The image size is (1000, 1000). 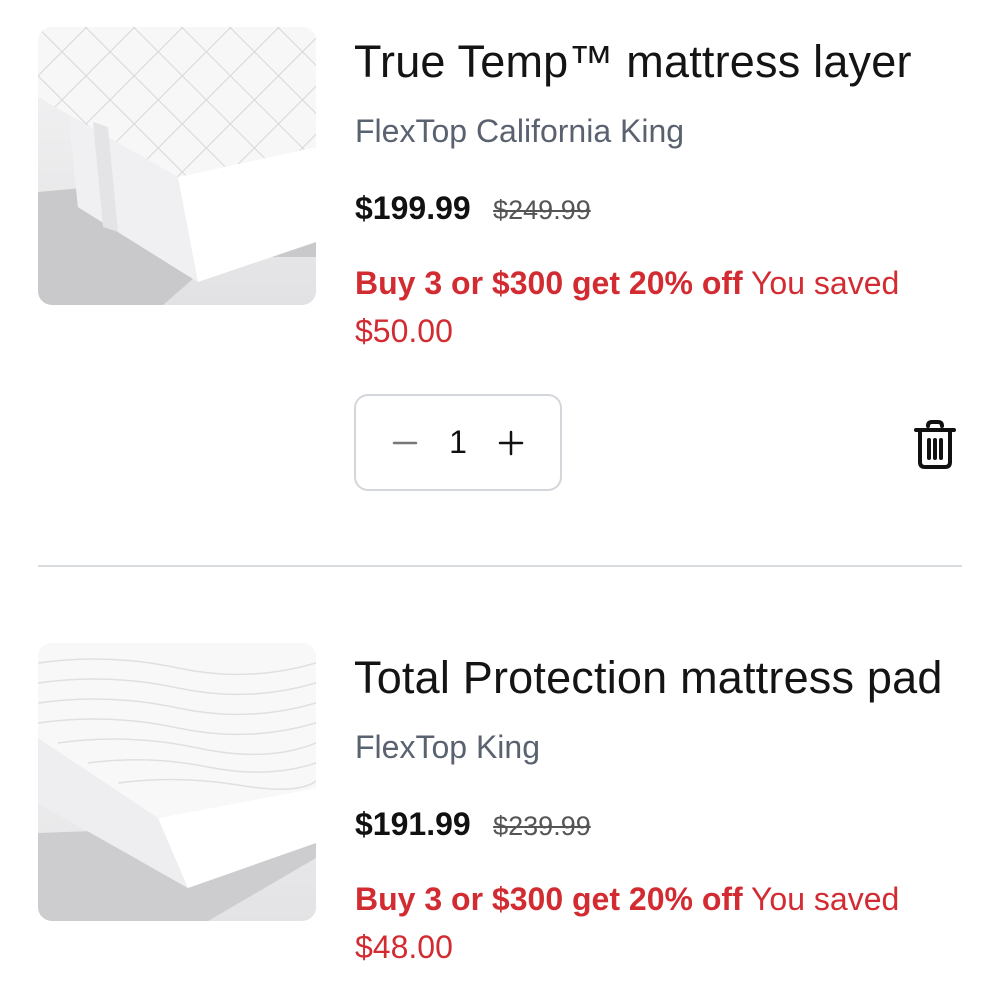 I want to click on quantity-stepper: 1, so click(x=458, y=442).